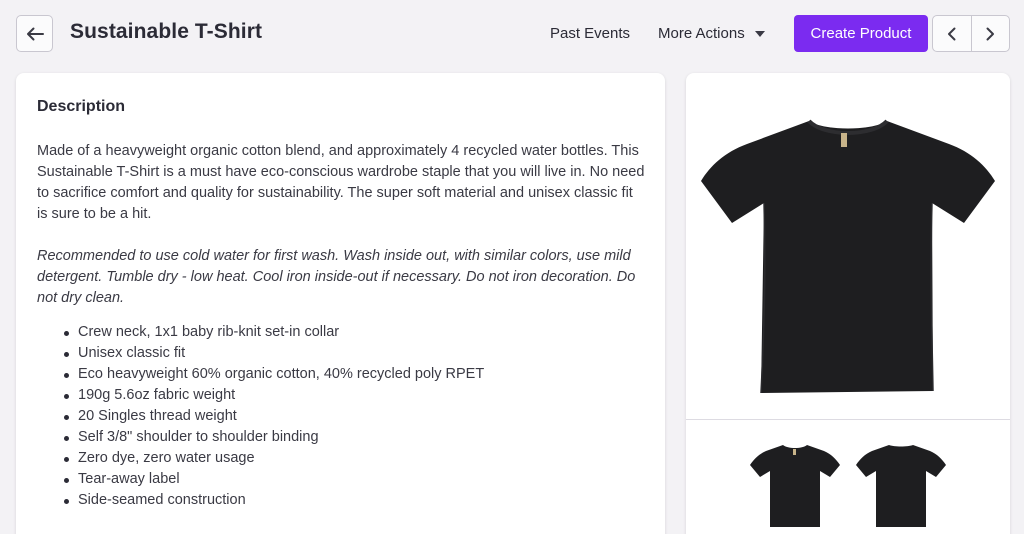  I want to click on create-product-button: Create Product, so click(861, 33).